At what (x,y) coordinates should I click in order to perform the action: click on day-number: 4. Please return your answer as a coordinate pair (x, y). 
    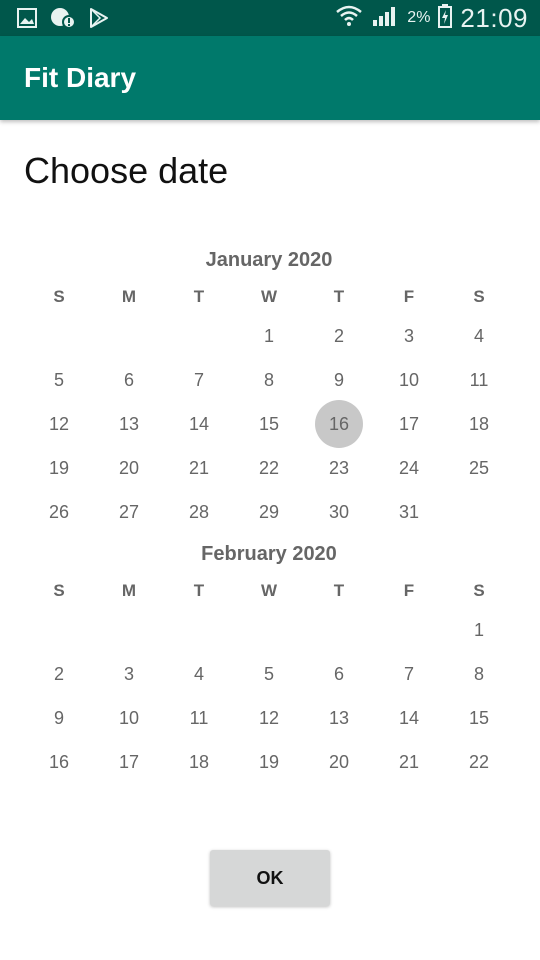
    Looking at the image, I should click on (478, 335).